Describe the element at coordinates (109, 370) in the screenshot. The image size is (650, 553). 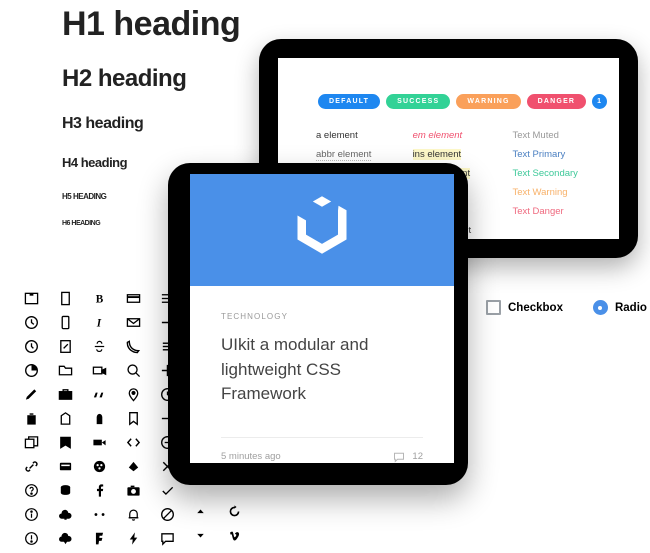
I see `video-camera-icon` at that location.